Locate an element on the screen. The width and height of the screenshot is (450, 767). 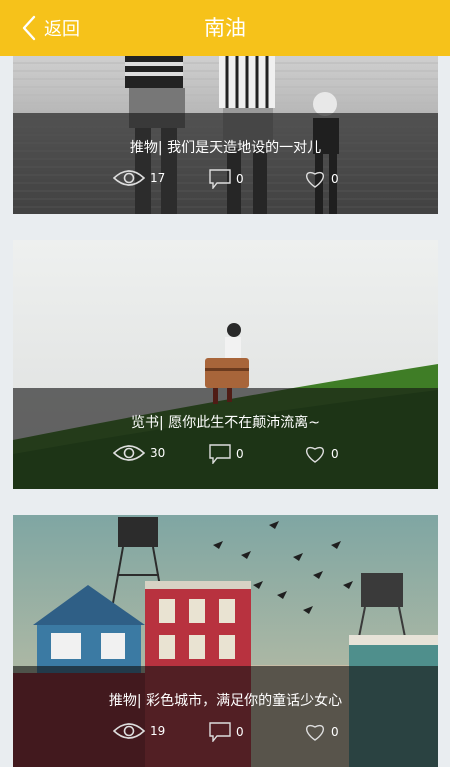
view-count: 19 is located at coordinates (139, 731).